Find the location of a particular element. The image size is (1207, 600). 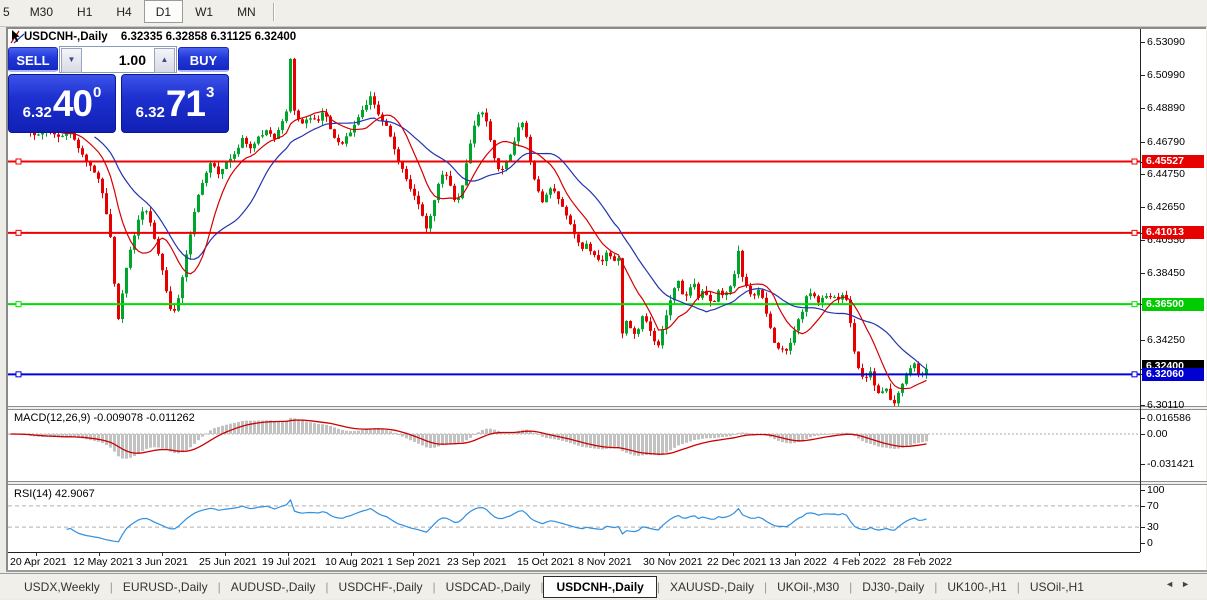

tab-scroll-left-icon: ◄ is located at coordinates (1173, 584).